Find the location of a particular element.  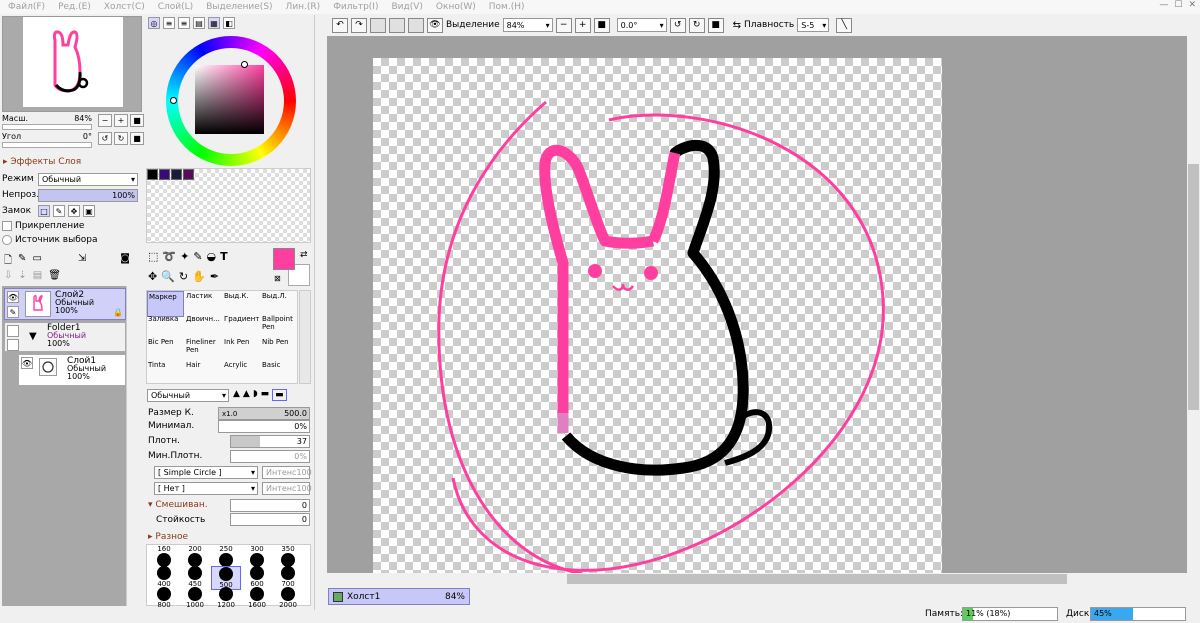

invert-selection-button is located at coordinates (397, 25).